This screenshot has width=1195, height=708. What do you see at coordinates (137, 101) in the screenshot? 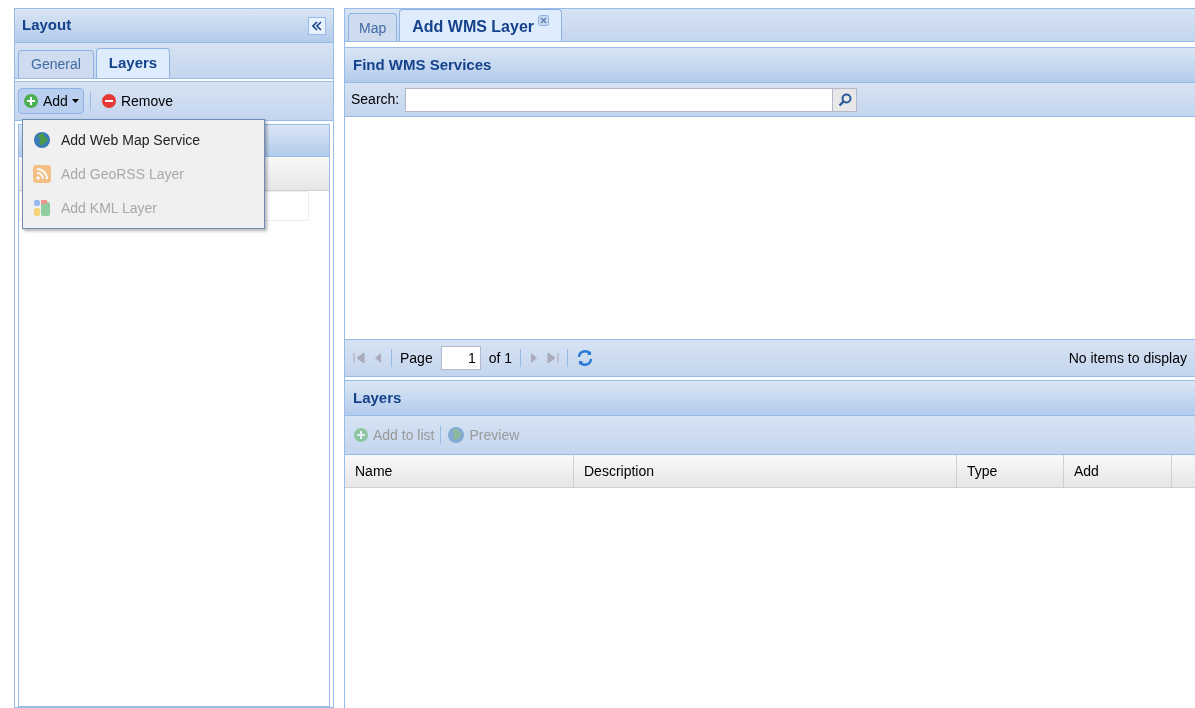
I see `remove-button: Remove` at bounding box center [137, 101].